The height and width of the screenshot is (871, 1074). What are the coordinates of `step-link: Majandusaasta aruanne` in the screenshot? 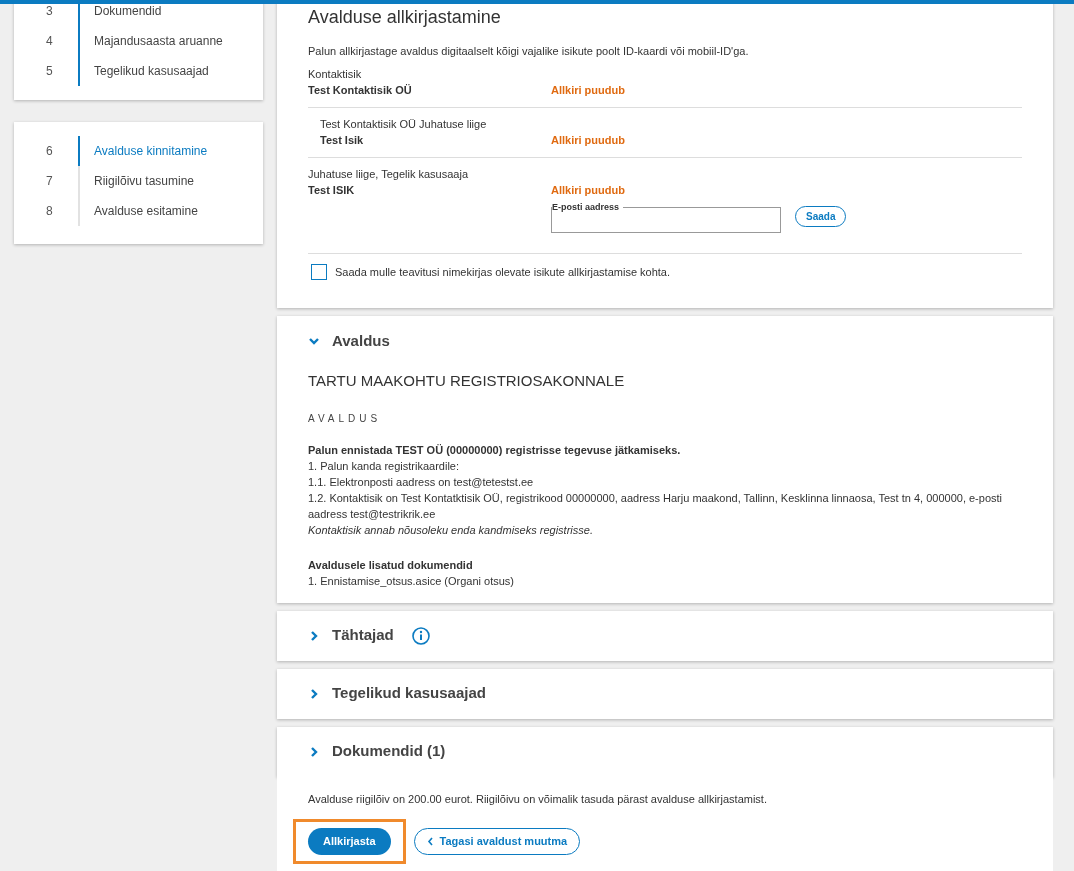 It's located at (151, 41).